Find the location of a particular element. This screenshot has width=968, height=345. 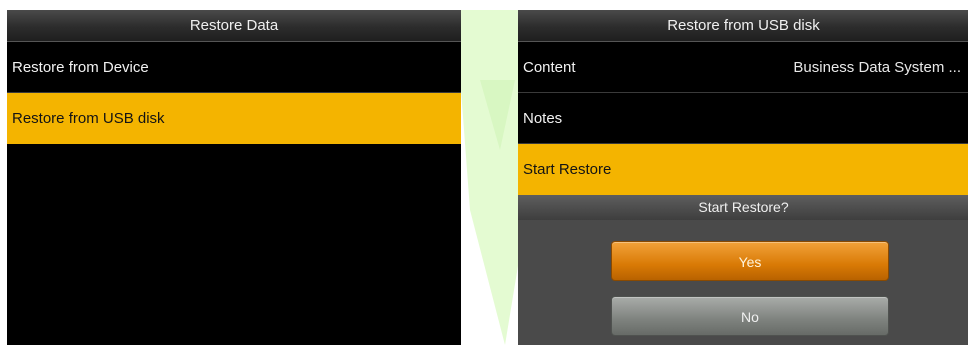

menu-item-restore-from-usb: Restore from USB disk is located at coordinates (234, 118).